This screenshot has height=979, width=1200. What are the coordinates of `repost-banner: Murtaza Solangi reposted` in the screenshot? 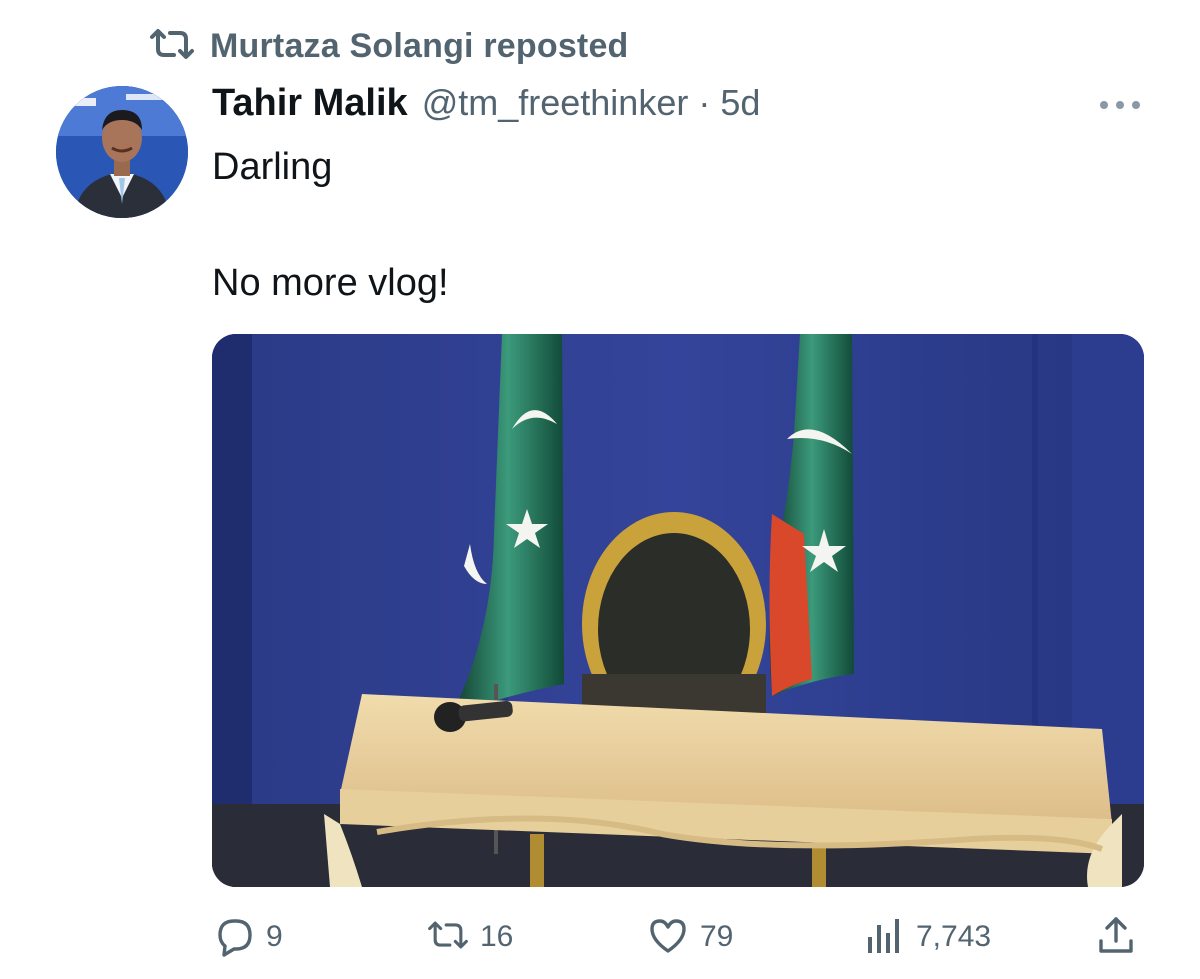 It's located at (388, 46).